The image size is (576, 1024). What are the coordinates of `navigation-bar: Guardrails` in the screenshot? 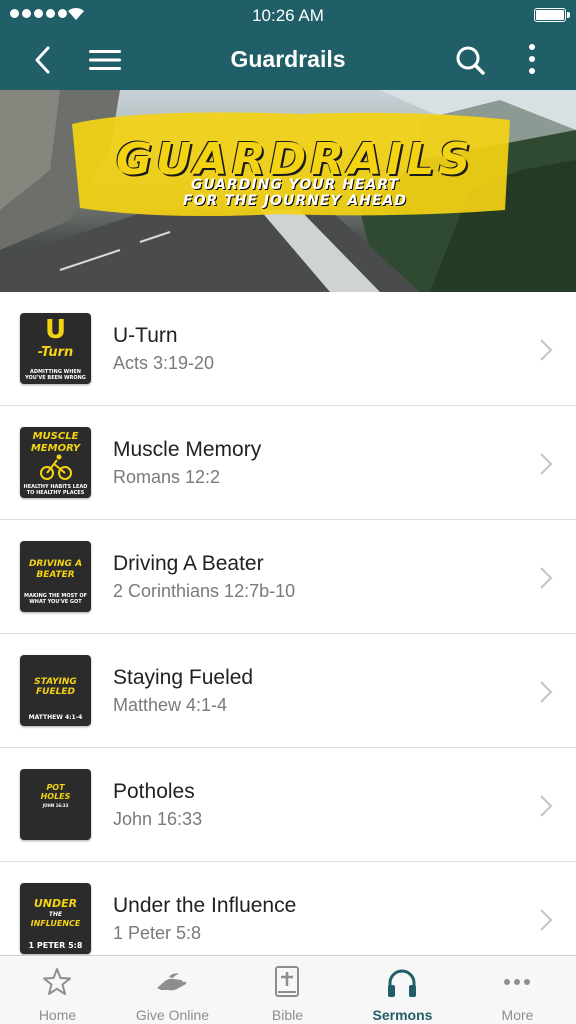 It's located at (288, 60).